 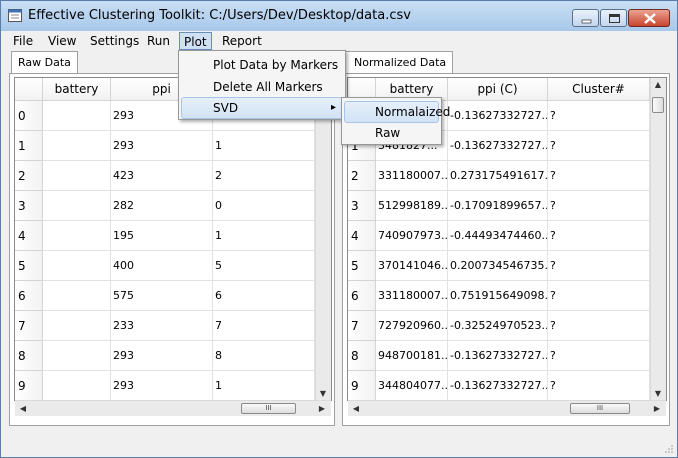 I want to click on menu-item-svd: SVD ▸, so click(x=262, y=108).